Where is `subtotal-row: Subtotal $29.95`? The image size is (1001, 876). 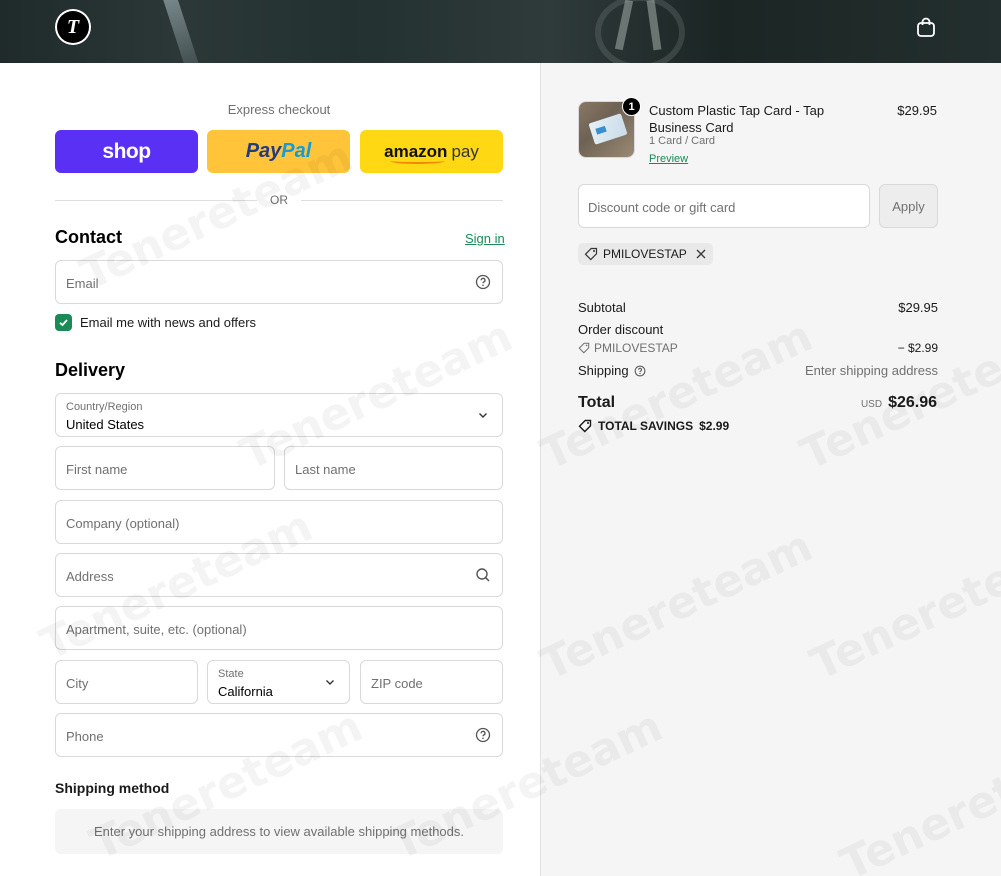 subtotal-row: Subtotal $29.95 is located at coordinates (758, 307).